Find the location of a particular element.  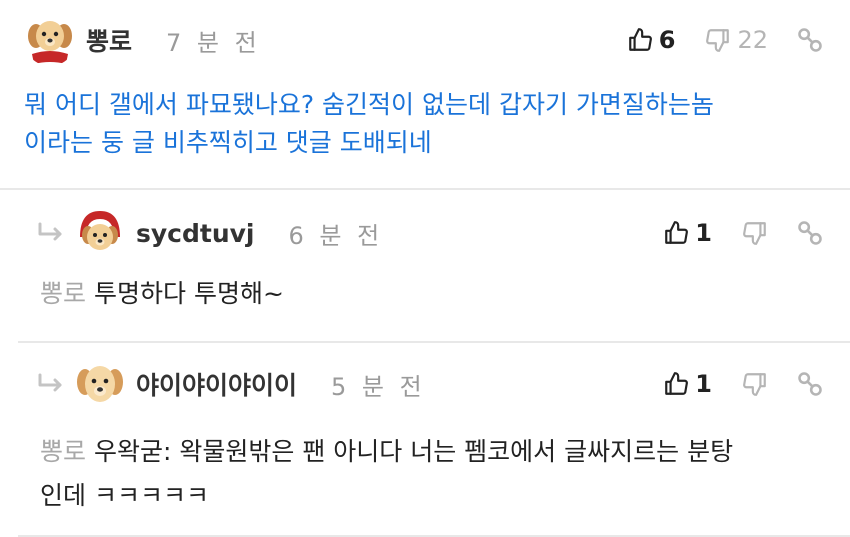

comment-body: 뽕로 투명하다 투명해~ is located at coordinates (440, 294).